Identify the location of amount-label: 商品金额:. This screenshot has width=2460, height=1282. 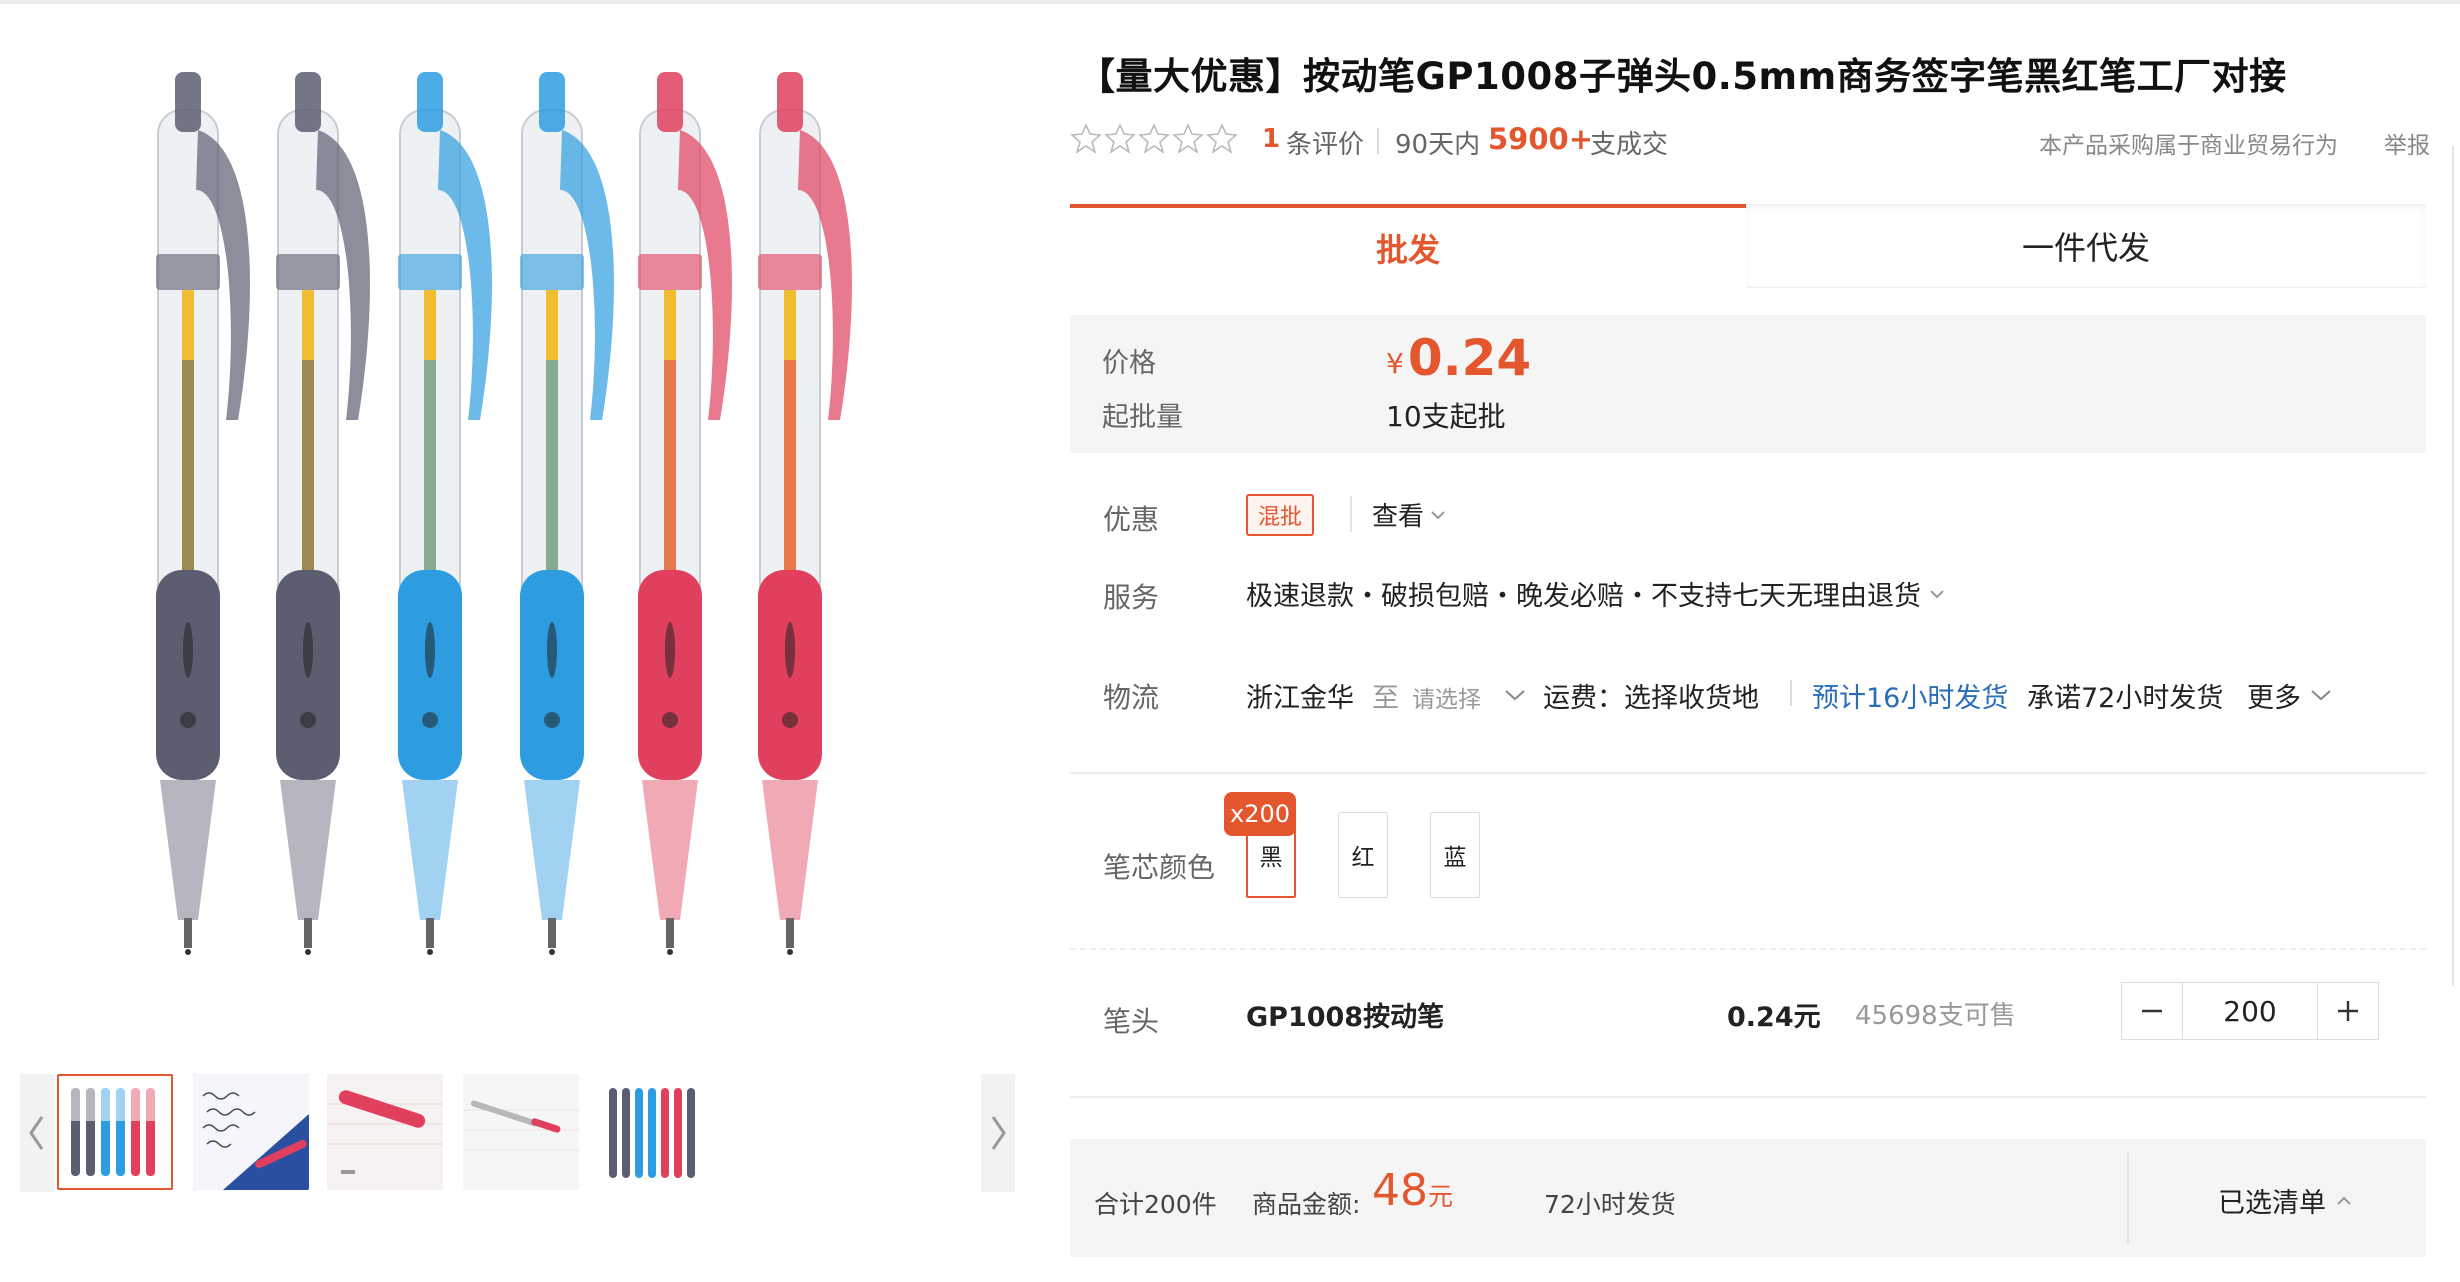
(1306, 1204).